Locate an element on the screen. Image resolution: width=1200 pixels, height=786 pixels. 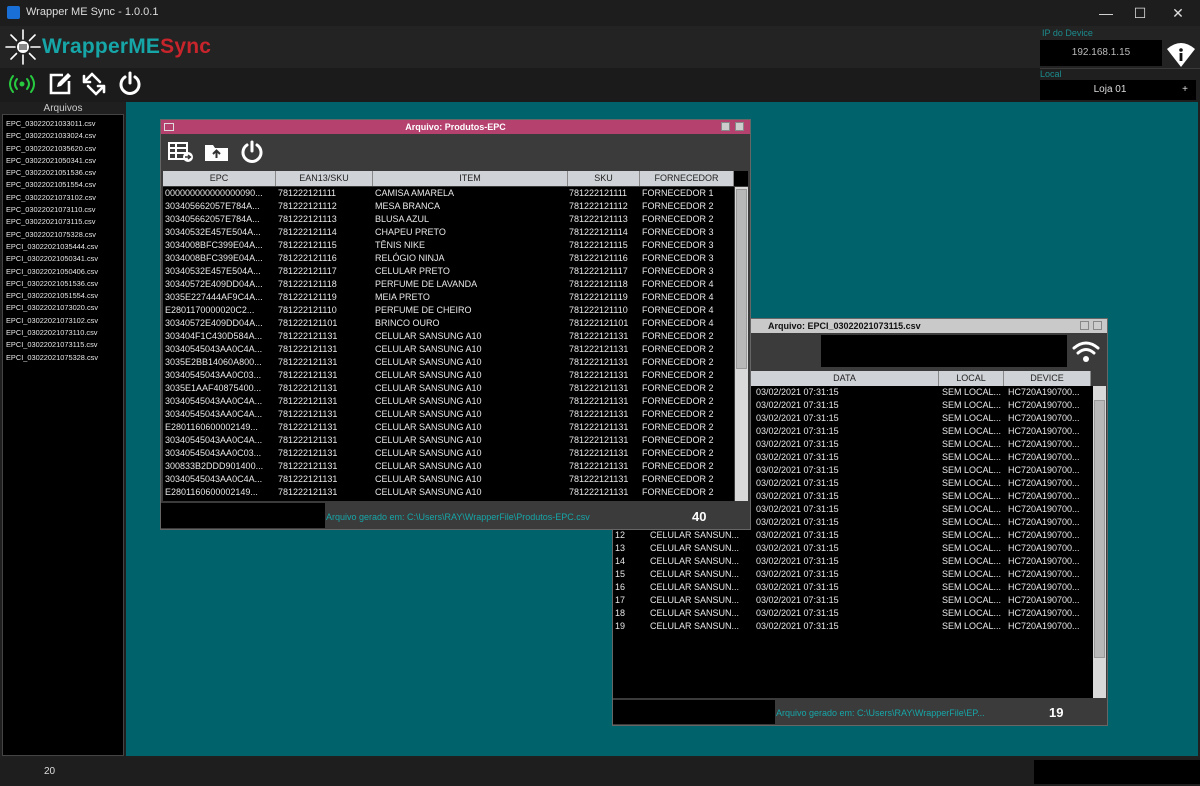
file-item: EPCI_03022021073102.csv is located at coordinates (63, 321).